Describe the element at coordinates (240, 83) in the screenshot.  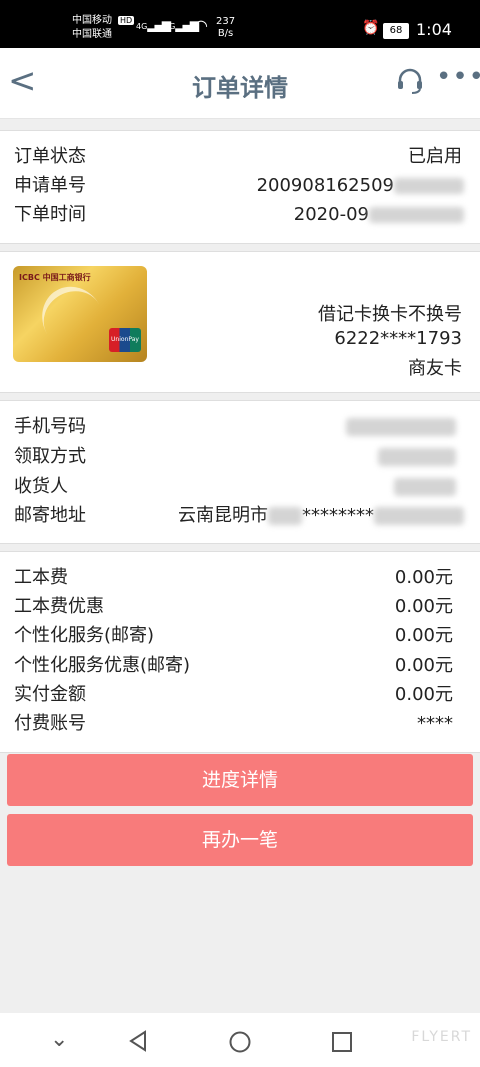
I see `nav-bar: < 订单详情 •••` at that location.